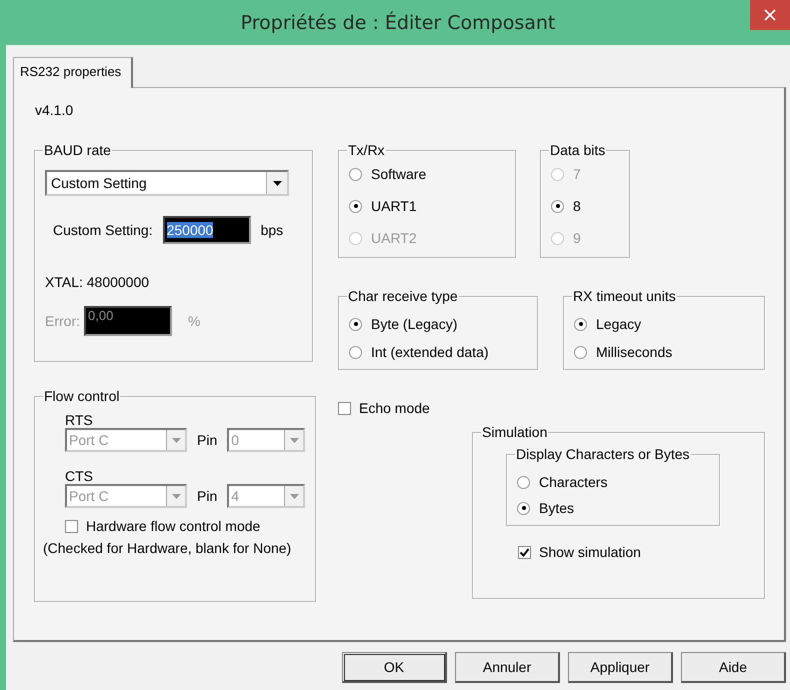  Describe the element at coordinates (562, 482) in the screenshot. I see `radio-button: Characters` at that location.